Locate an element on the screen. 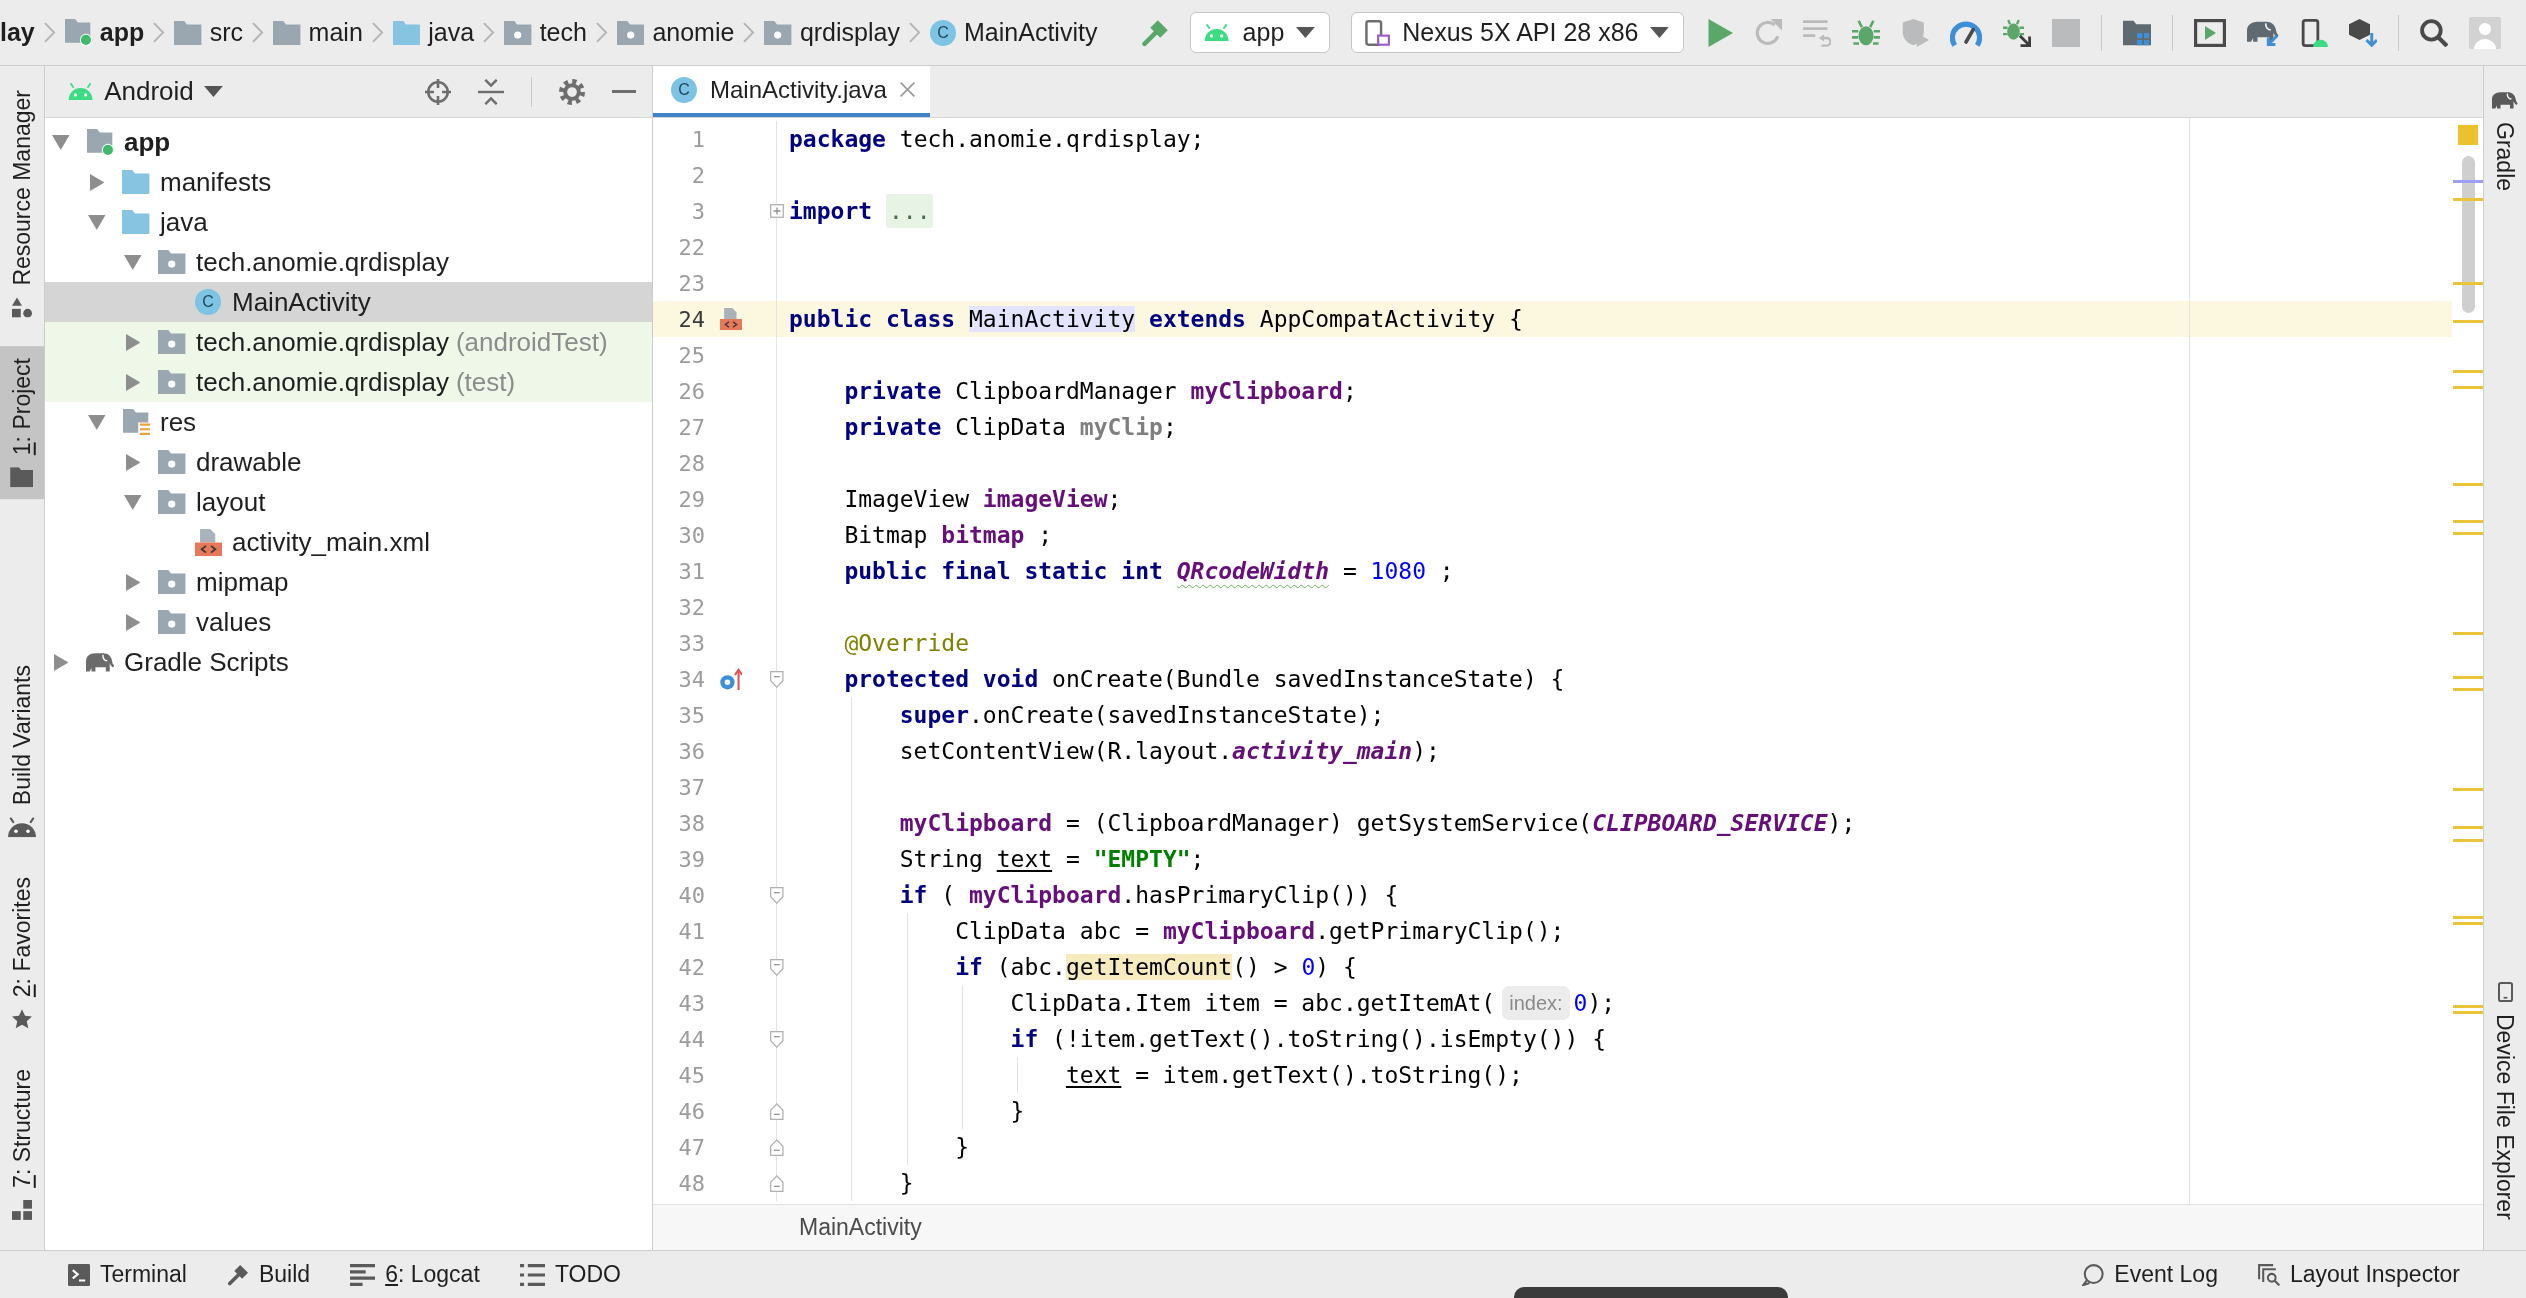 This screenshot has width=2526, height=1298. breadcrumb-item: main is located at coordinates (318, 32).